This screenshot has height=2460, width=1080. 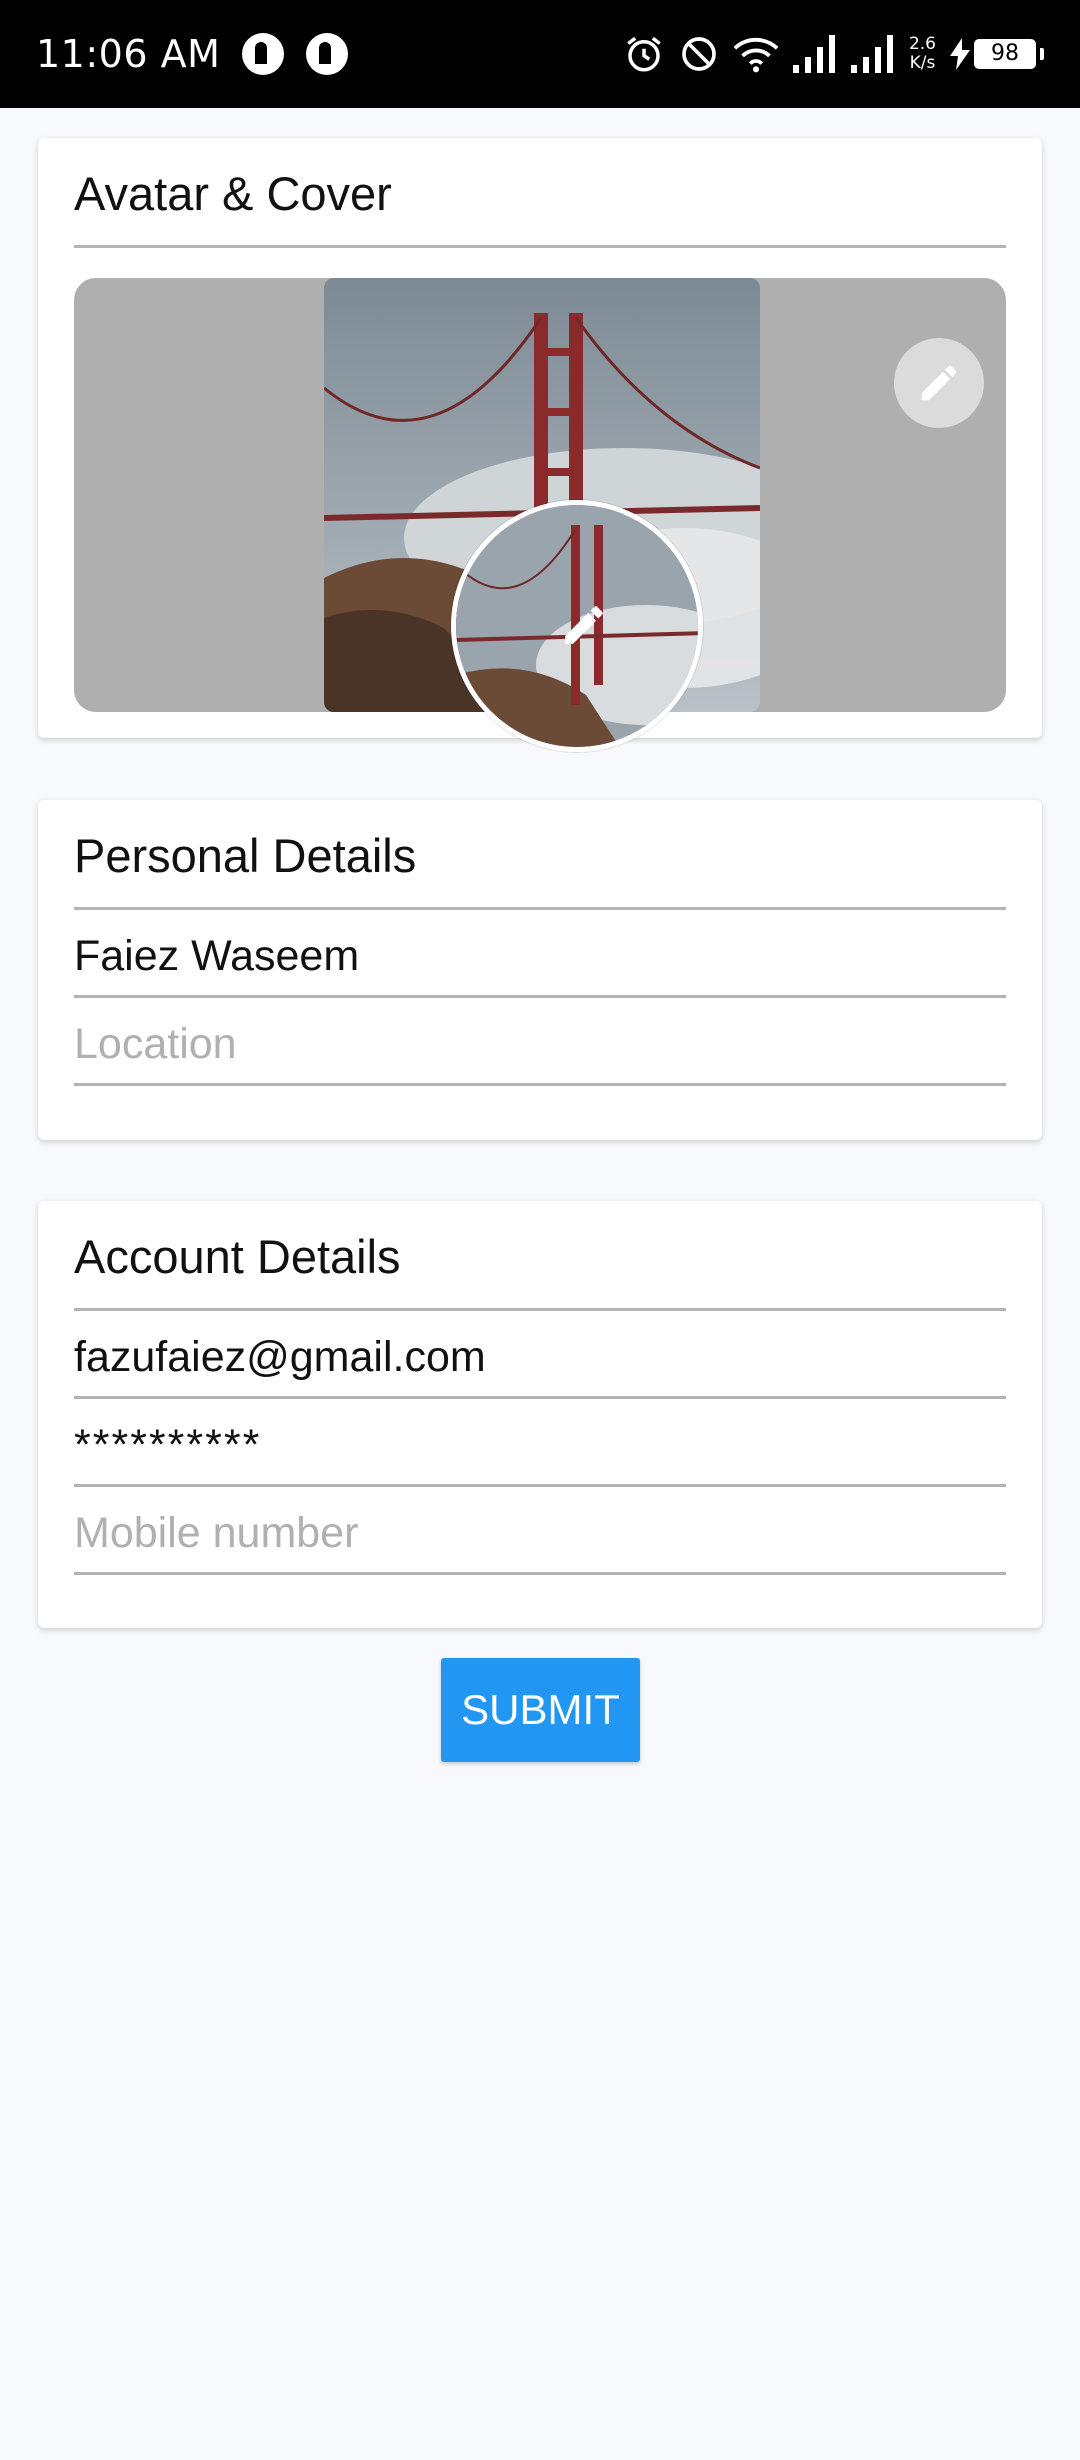 What do you see at coordinates (540, 954) in the screenshot?
I see `name-field: Faiez Waseem` at bounding box center [540, 954].